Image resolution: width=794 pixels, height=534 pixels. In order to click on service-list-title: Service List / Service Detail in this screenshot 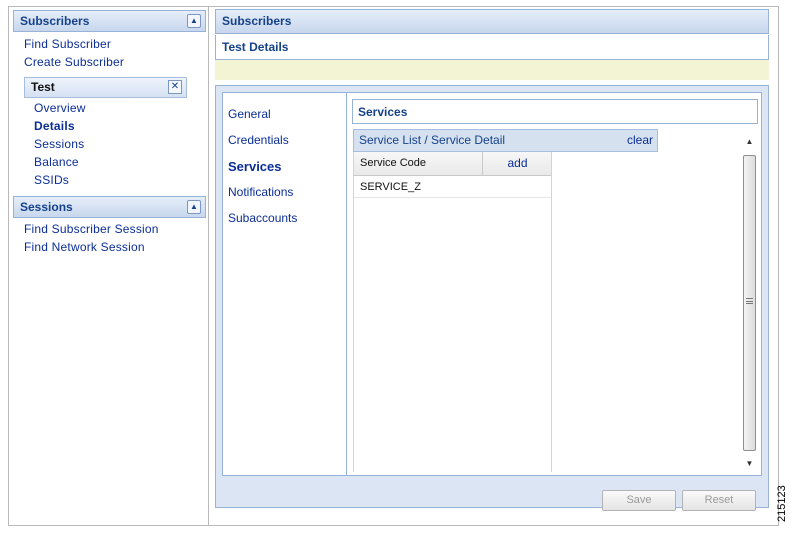, I will do `click(432, 140)`.